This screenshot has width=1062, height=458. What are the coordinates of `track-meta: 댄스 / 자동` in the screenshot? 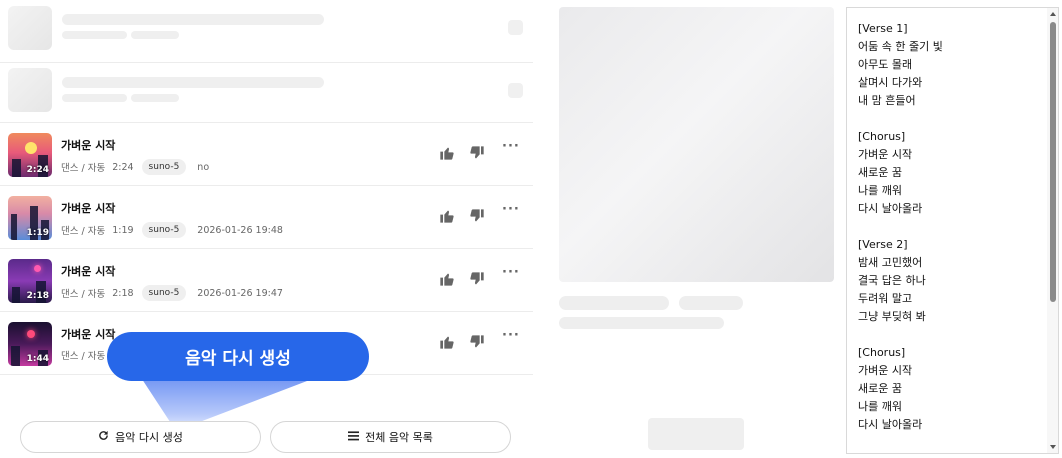 It's located at (83, 355).